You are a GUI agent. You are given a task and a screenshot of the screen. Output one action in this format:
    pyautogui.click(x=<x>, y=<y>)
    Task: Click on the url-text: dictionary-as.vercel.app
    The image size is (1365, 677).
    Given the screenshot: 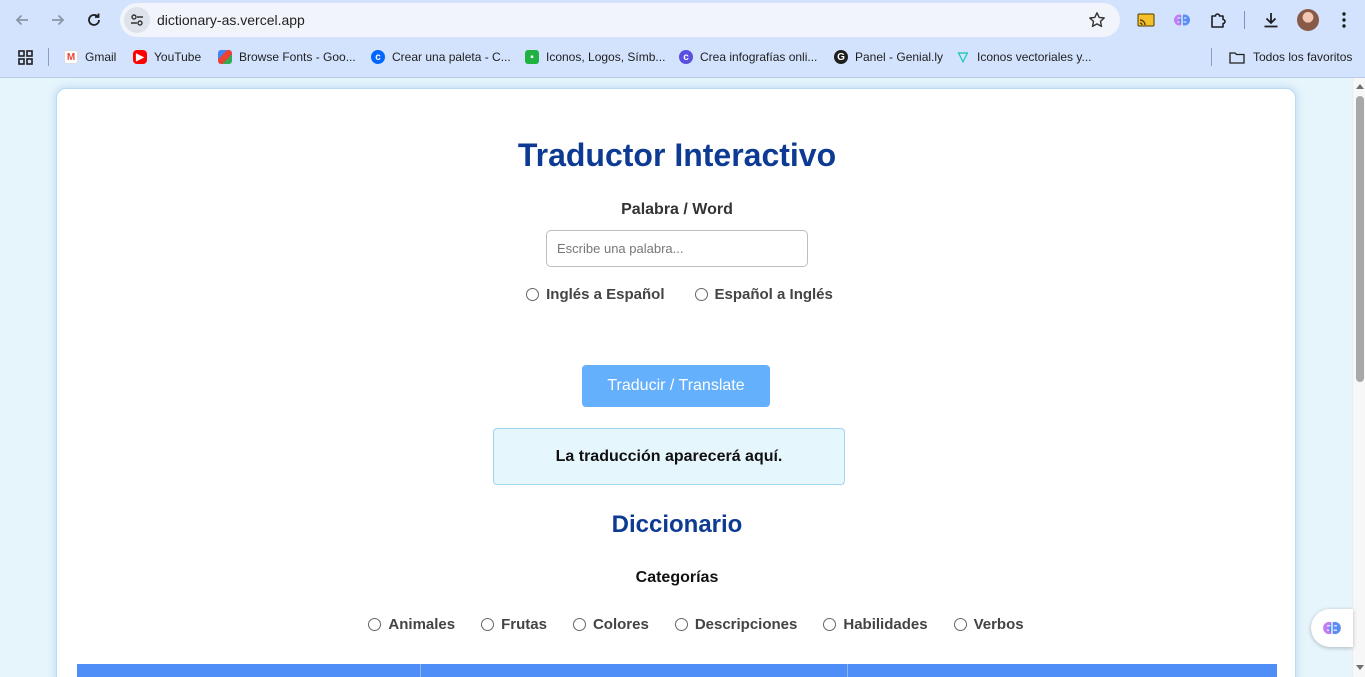 What is the action you would take?
    pyautogui.click(x=231, y=20)
    